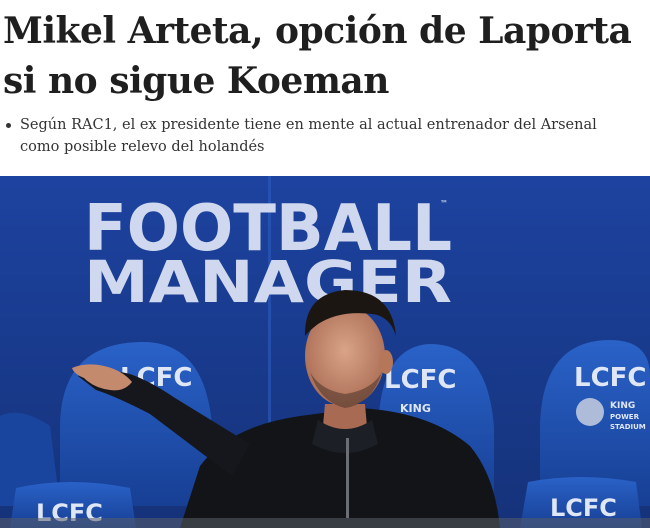  What do you see at coordinates (628, 427) in the screenshot?
I see `seat-sub-right-3: STADIUM` at bounding box center [628, 427].